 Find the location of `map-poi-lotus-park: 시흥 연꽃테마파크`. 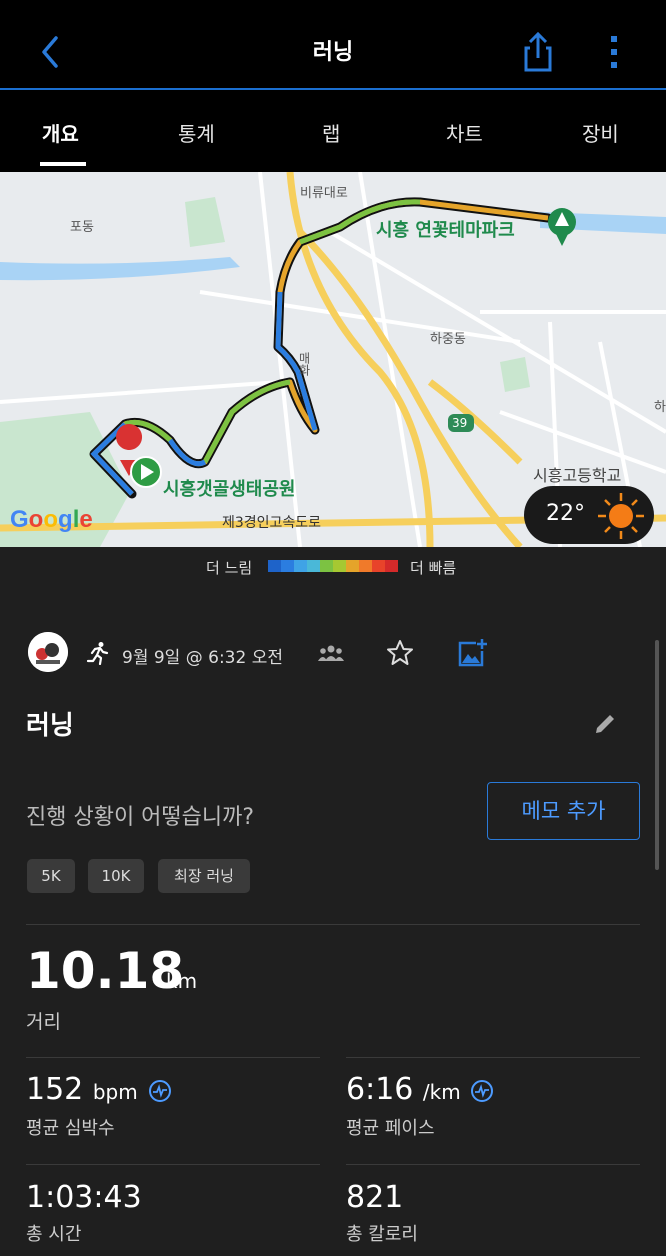

map-poi-lotus-park: 시흥 연꽃테마파크 is located at coordinates (445, 230).